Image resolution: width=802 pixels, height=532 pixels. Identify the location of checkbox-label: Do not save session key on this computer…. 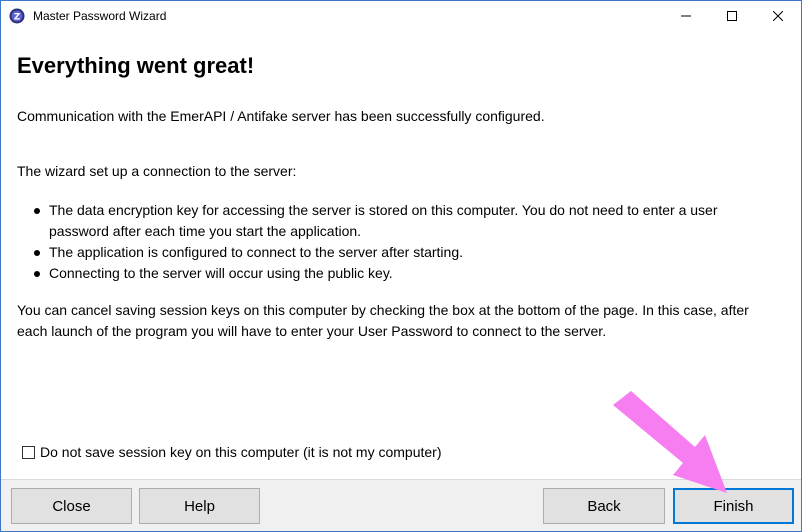
(241, 452).